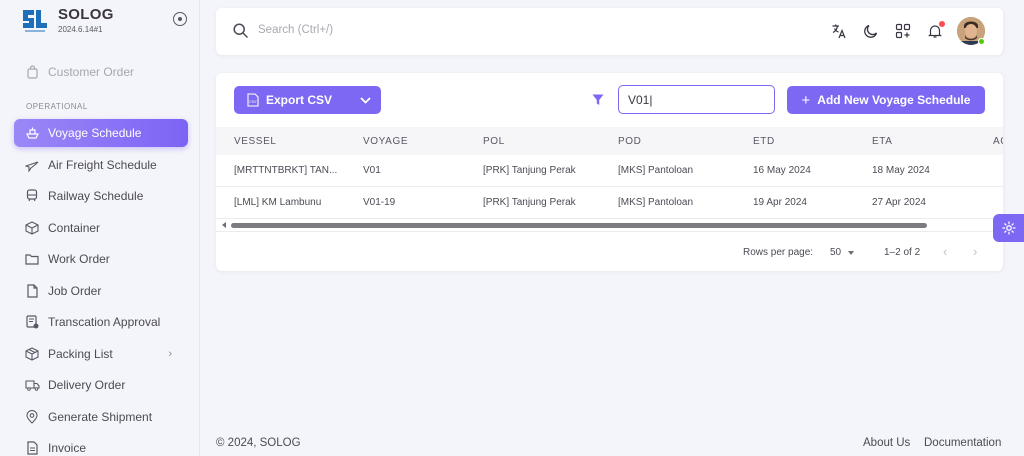 The image size is (1024, 456). Describe the element at coordinates (75, 291) in the screenshot. I see `sidebar-item-label: Job Order` at that location.